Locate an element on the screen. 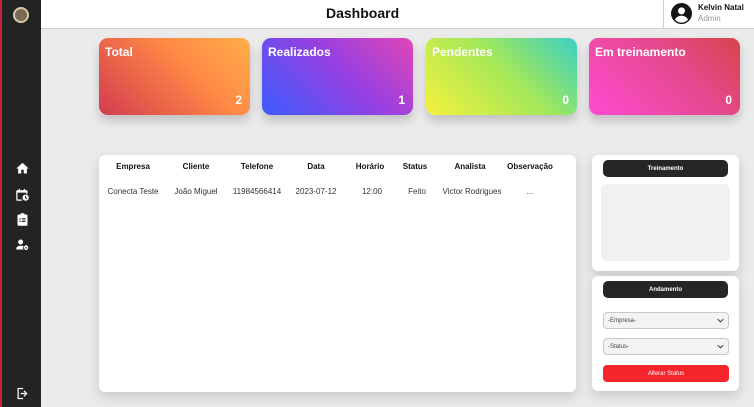 The height and width of the screenshot is (407, 754). stat-card-title: Realizados is located at coordinates (299, 52).